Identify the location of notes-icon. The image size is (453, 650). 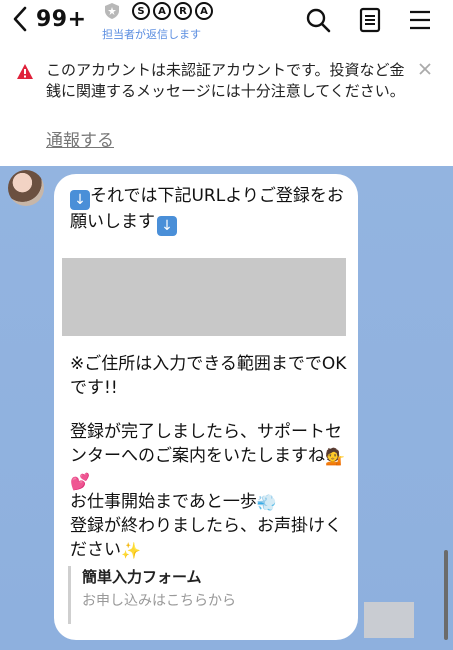
(370, 20).